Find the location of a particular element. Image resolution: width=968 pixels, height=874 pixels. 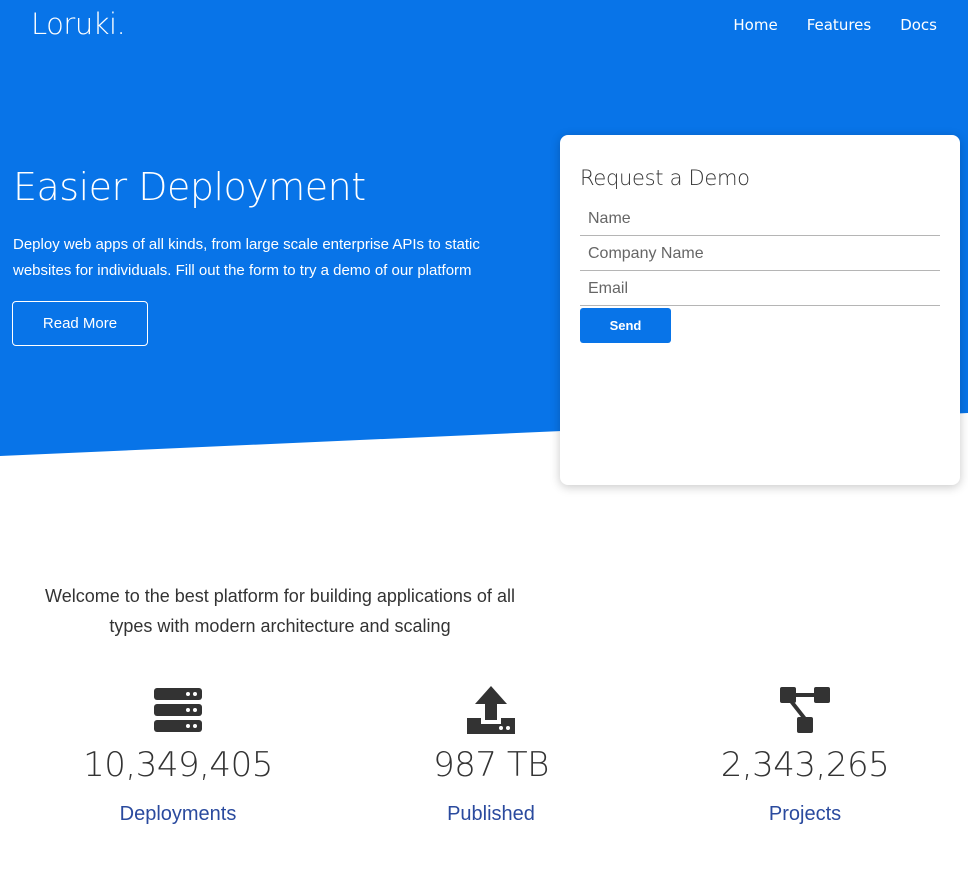

hero-title: Easier Deployment is located at coordinates (189, 187).